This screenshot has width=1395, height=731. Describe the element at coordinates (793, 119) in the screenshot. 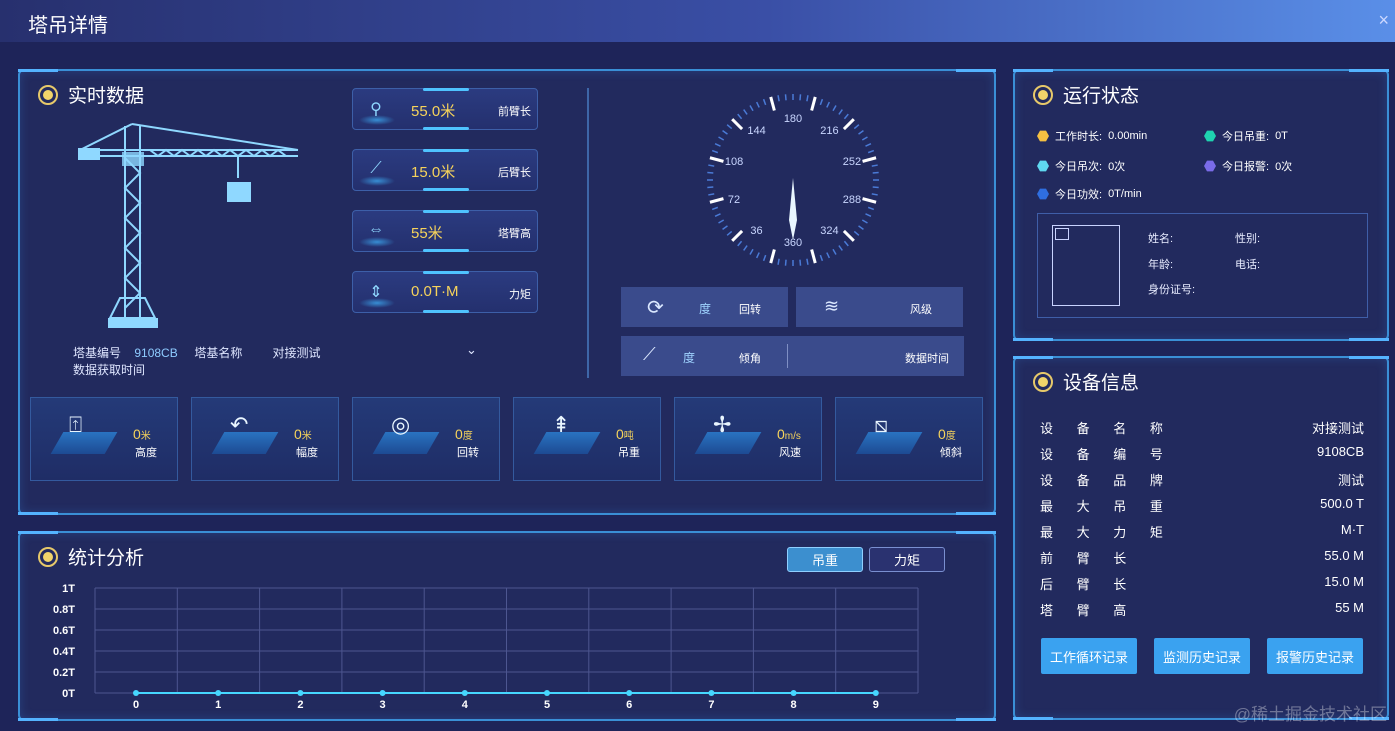

I see `compass-label: 180` at that location.